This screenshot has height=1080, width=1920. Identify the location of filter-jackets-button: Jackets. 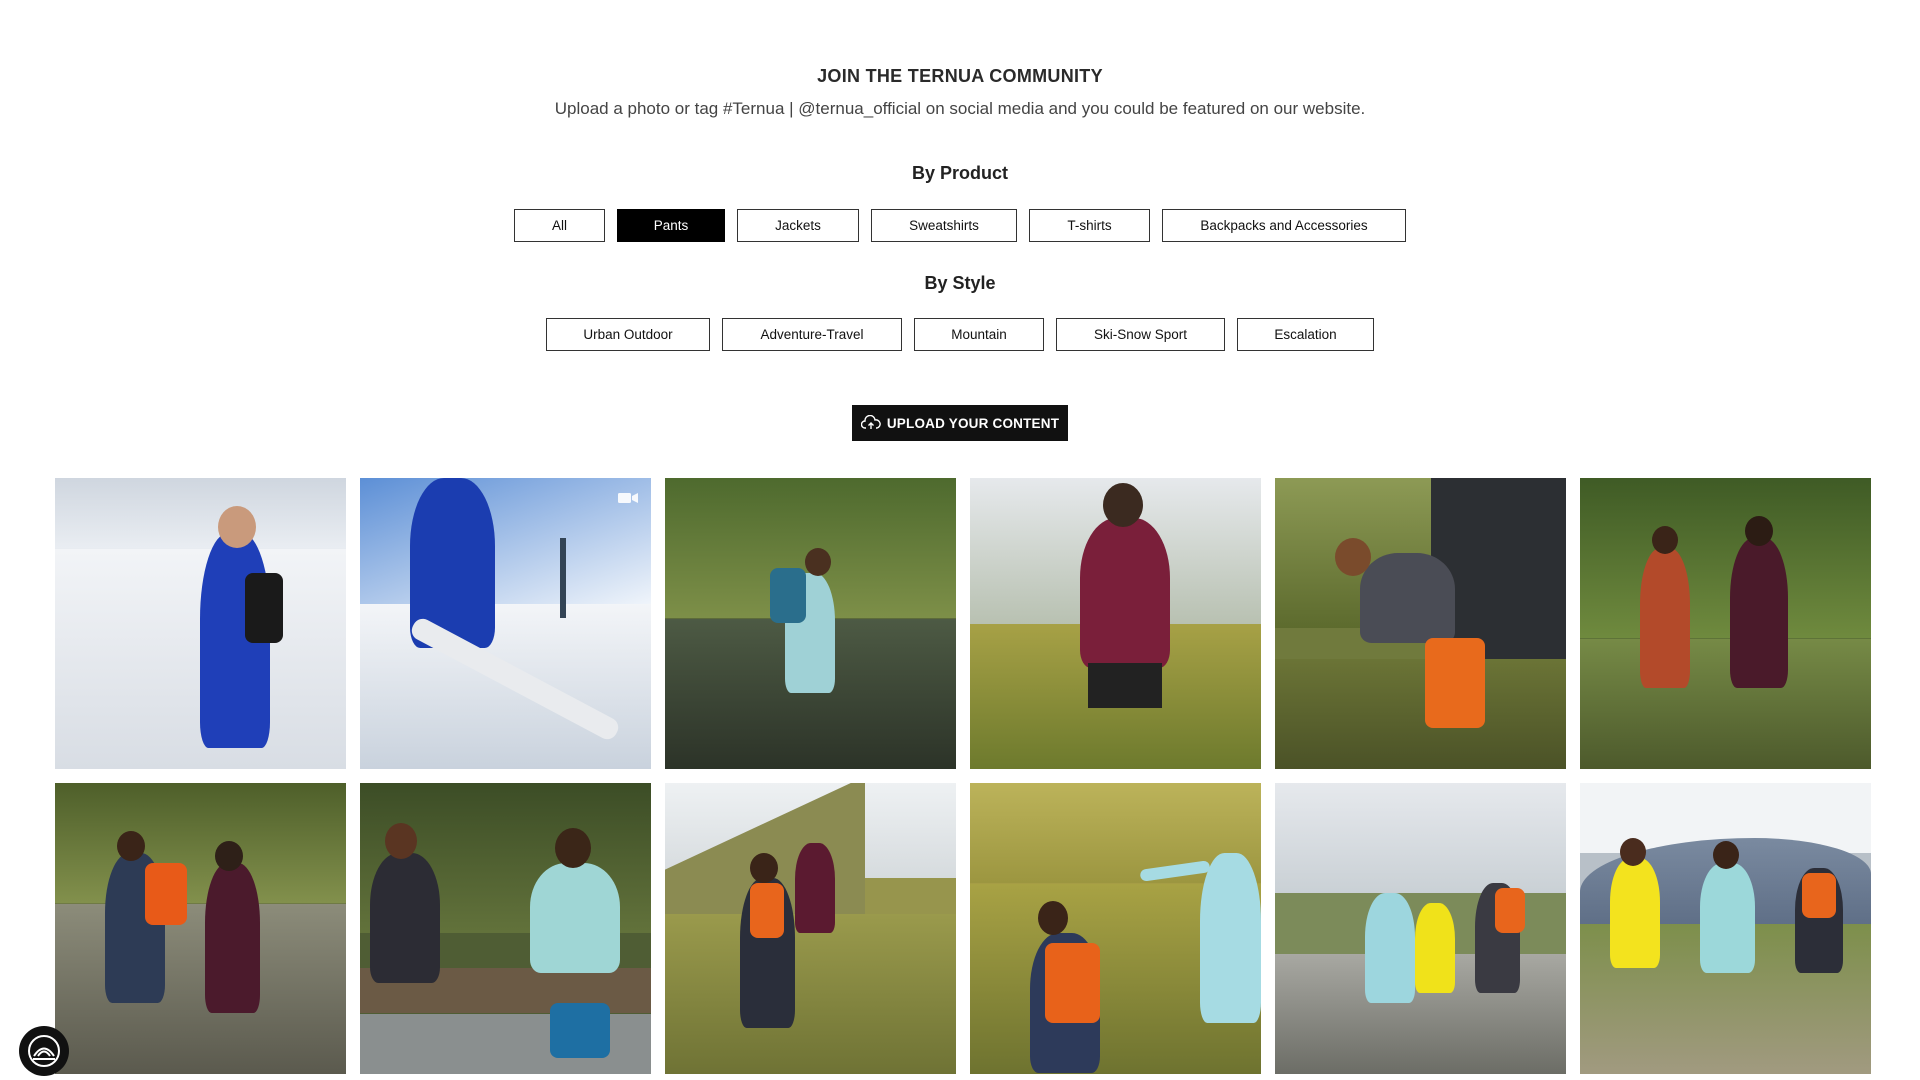
(798, 225).